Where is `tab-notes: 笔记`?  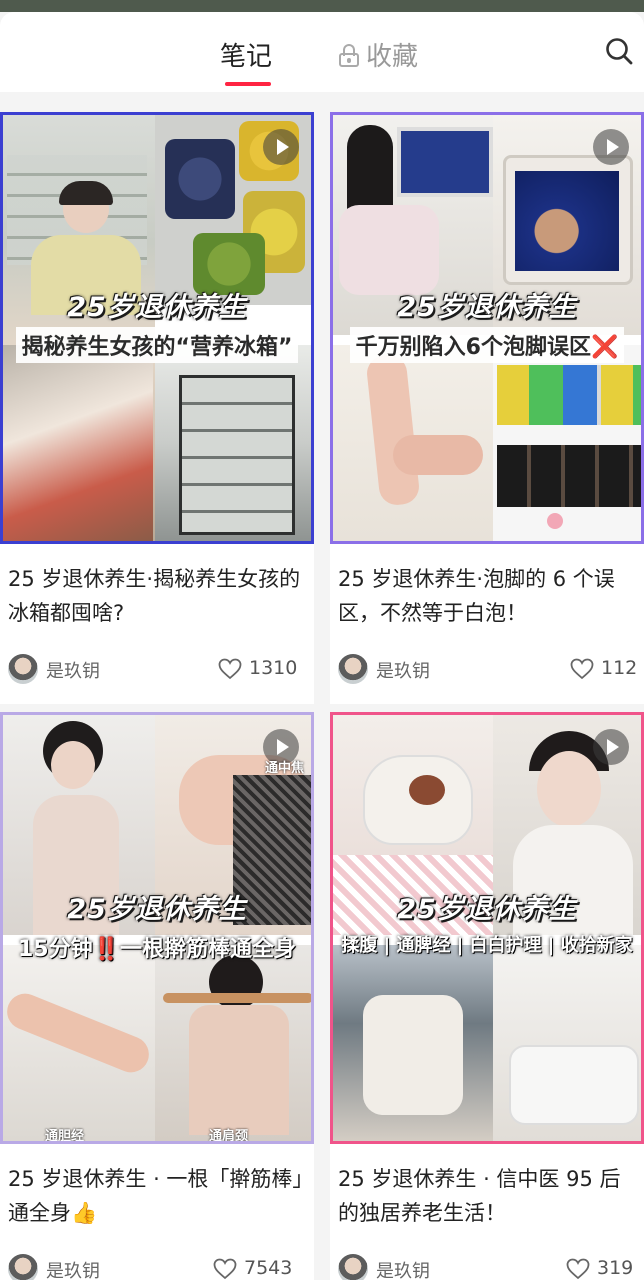 tab-notes: 笔记 is located at coordinates (246, 54).